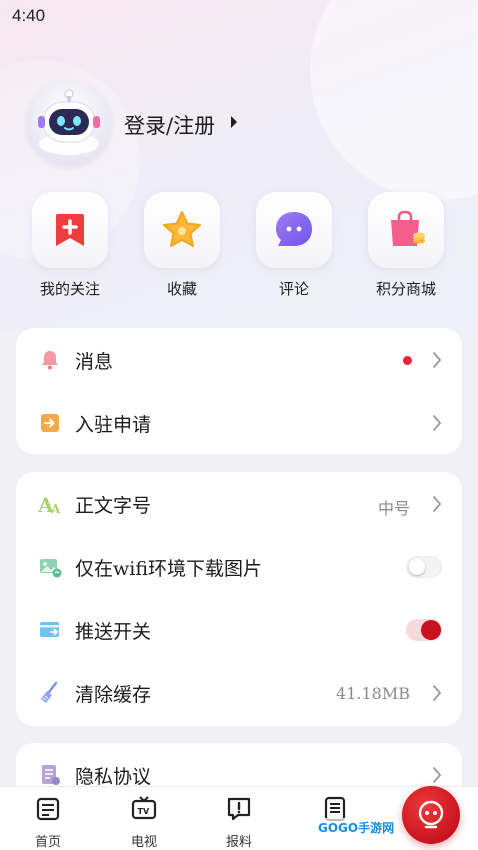 This screenshot has height=850, width=478. What do you see at coordinates (48, 822) in the screenshot?
I see `tab-home: 首页` at bounding box center [48, 822].